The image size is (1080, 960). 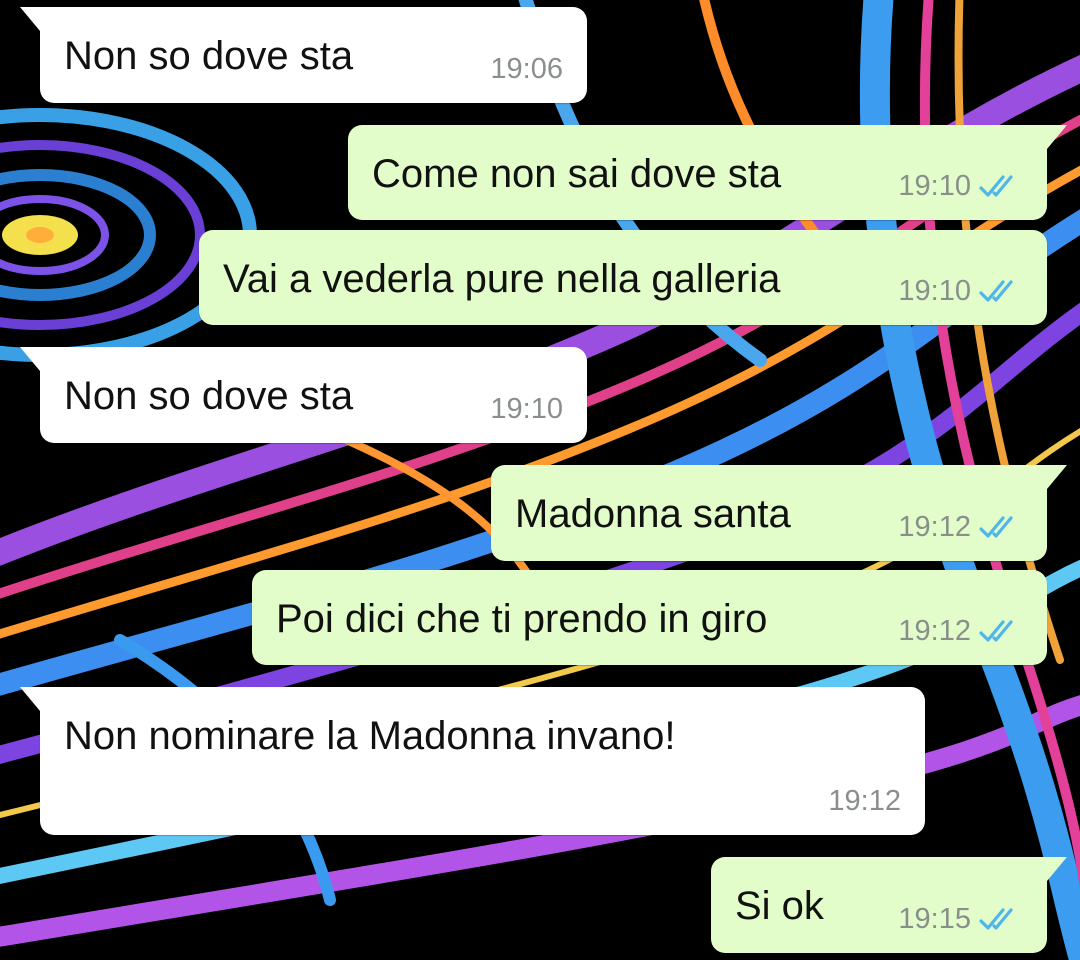 I want to click on message-time: 19:06, so click(x=526, y=69).